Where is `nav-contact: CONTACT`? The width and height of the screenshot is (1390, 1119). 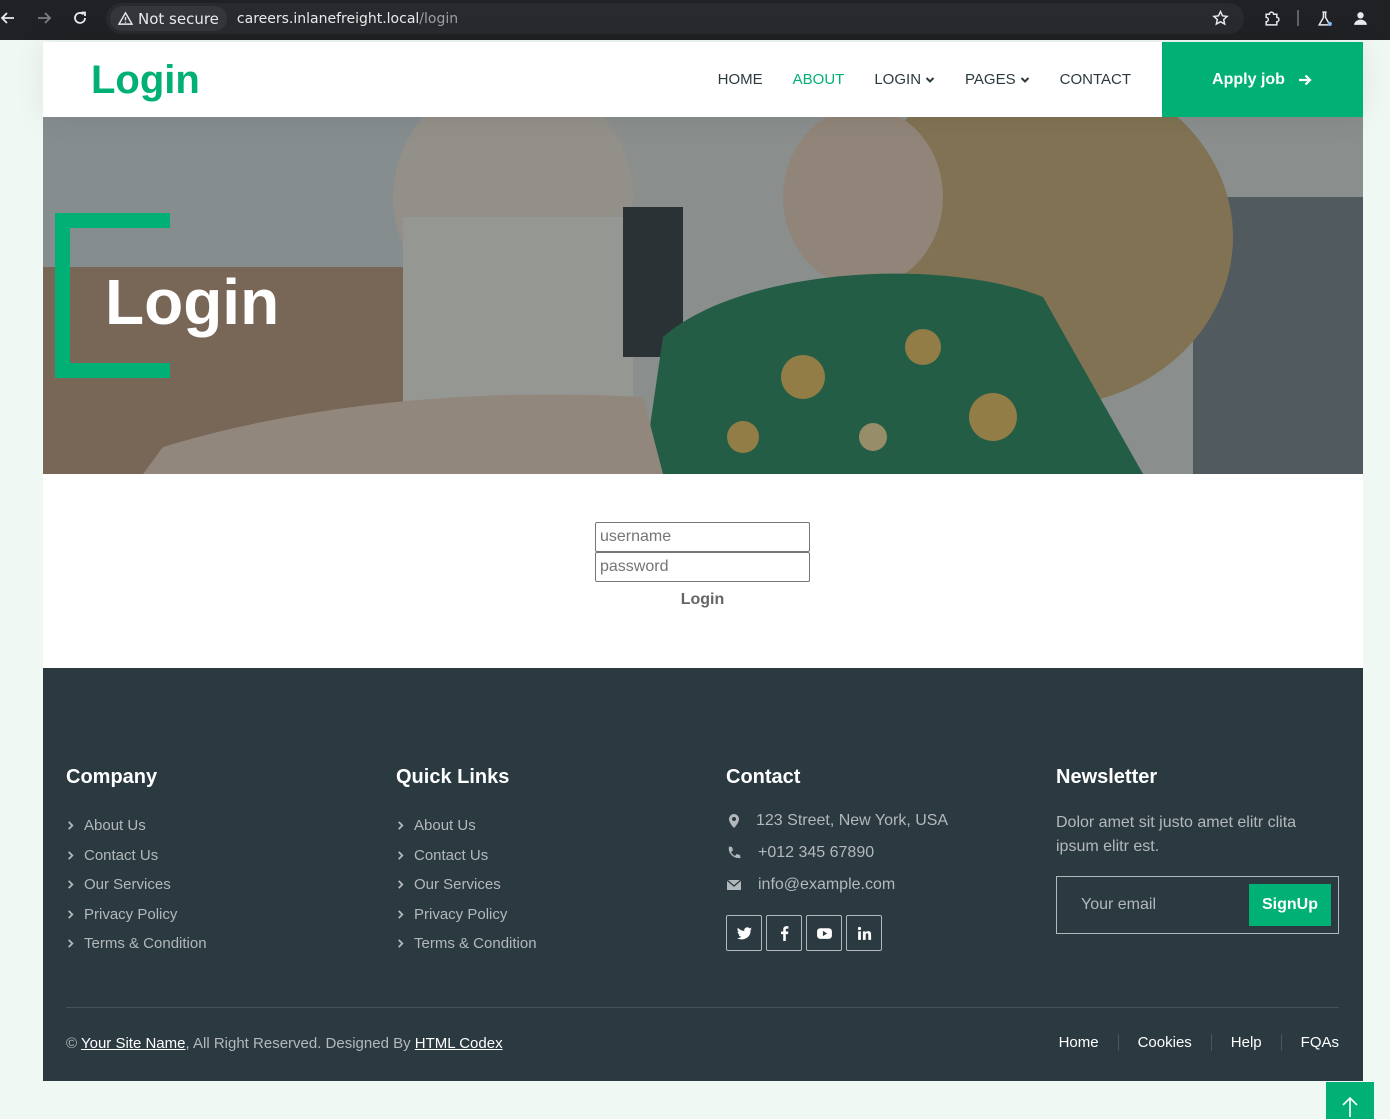
nav-contact: CONTACT is located at coordinates (1095, 79).